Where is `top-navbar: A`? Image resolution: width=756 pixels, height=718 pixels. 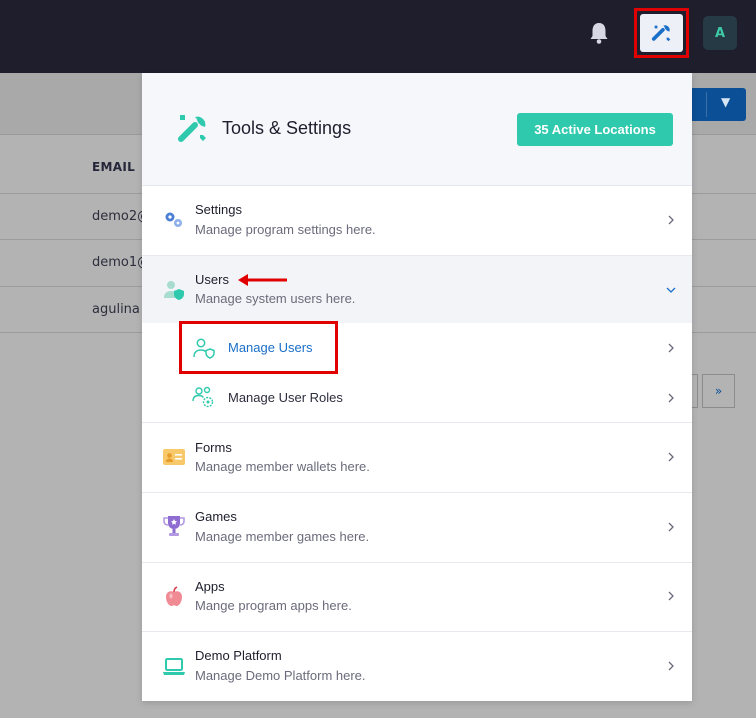 top-navbar: A is located at coordinates (378, 36).